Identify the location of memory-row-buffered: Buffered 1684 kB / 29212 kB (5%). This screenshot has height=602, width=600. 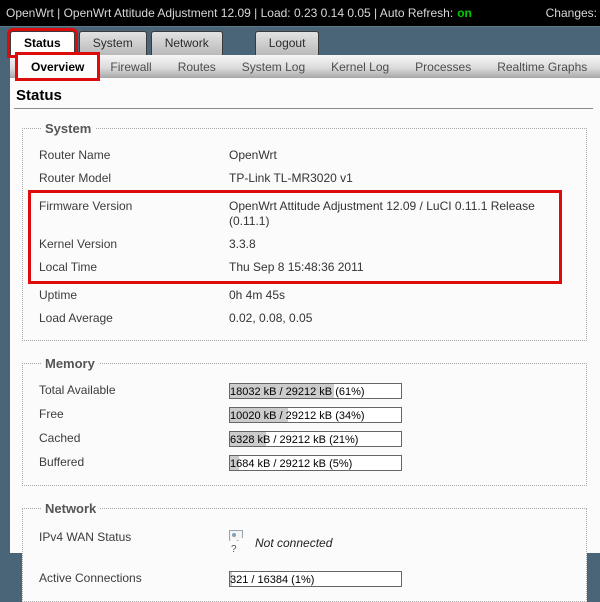
(305, 463).